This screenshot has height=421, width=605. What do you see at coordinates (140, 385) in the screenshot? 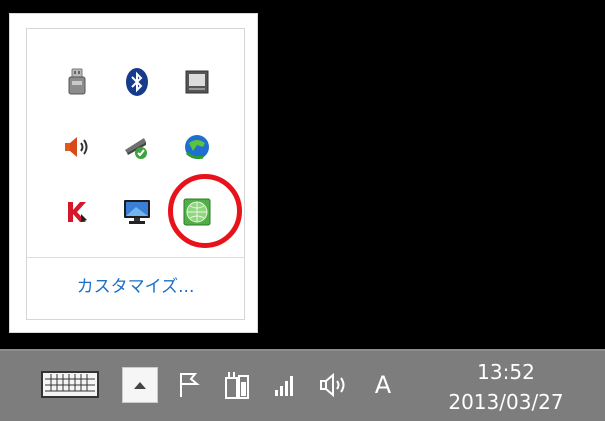
I see `show-hidden-icons-icon` at bounding box center [140, 385].